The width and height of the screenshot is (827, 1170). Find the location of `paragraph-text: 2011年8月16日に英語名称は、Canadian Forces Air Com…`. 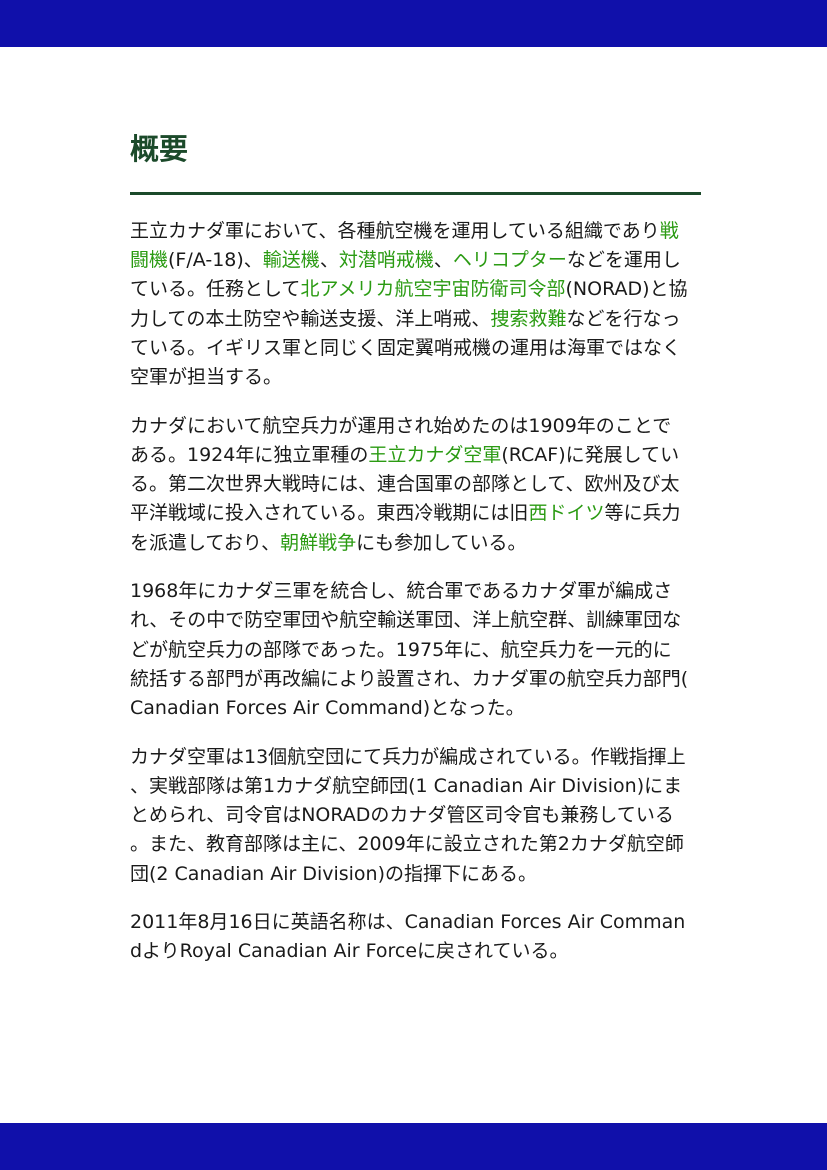

paragraph-text: 2011年8月16日に英語名称は、Canadian Forces Air Com… is located at coordinates (408, 937).